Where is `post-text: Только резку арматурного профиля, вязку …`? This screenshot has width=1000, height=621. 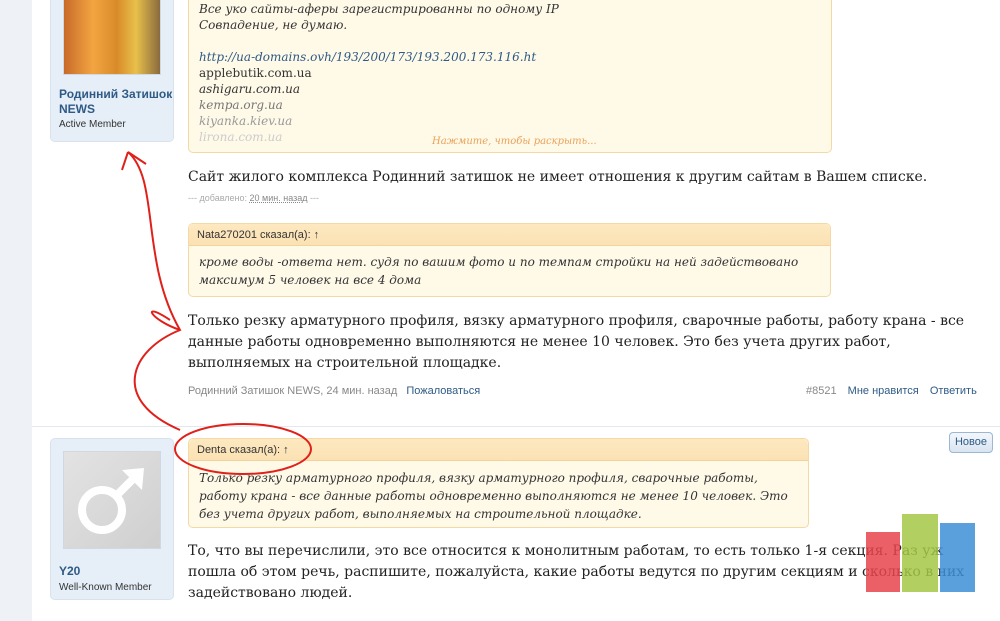 post-text: Только резку арматурного профиля, вязку … is located at coordinates (576, 342).